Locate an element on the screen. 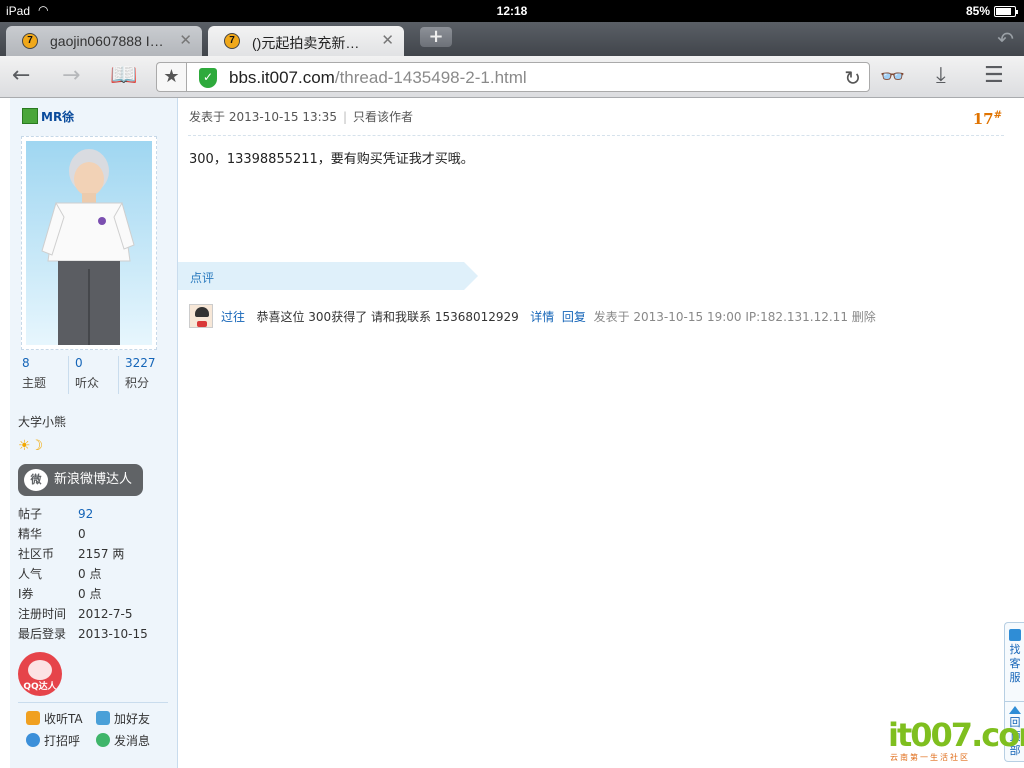 The image size is (1024, 768). review-title: 点评 is located at coordinates (202, 278).